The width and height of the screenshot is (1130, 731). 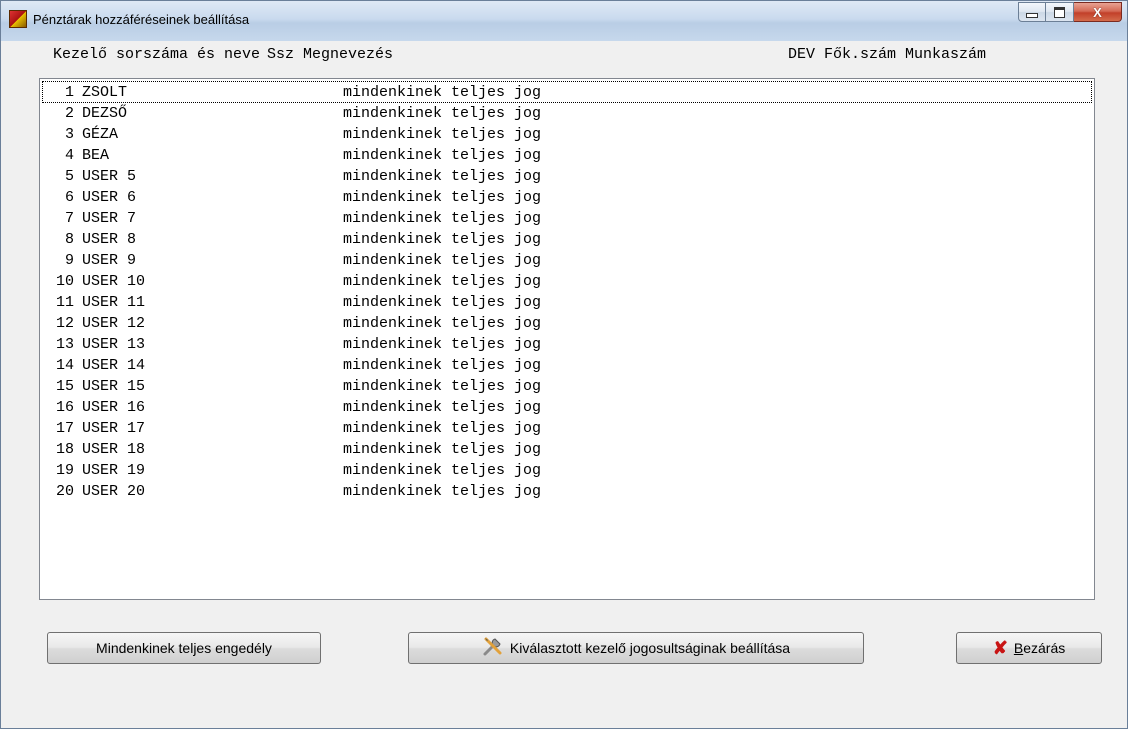 I want to click on operator-number: 20, so click(x=64, y=491).